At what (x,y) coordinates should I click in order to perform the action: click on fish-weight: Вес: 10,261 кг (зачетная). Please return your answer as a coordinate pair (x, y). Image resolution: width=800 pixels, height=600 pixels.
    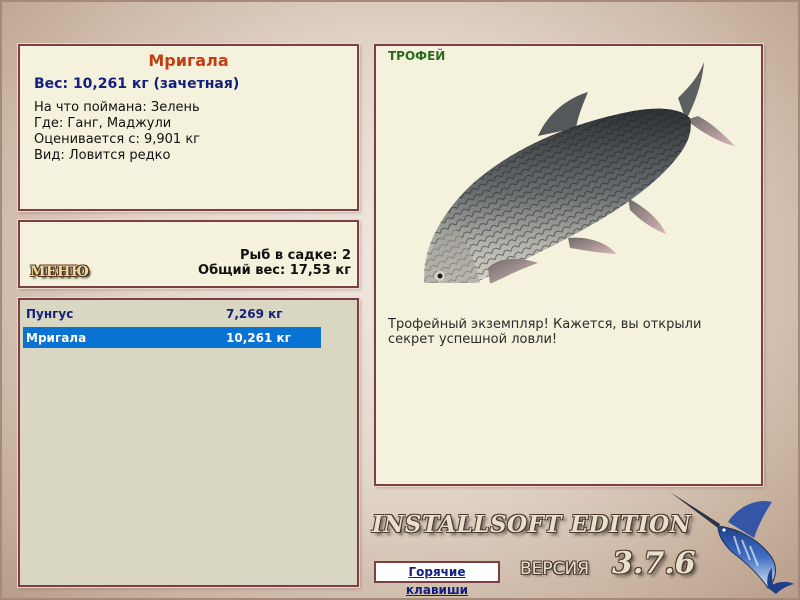
    Looking at the image, I should click on (137, 84).